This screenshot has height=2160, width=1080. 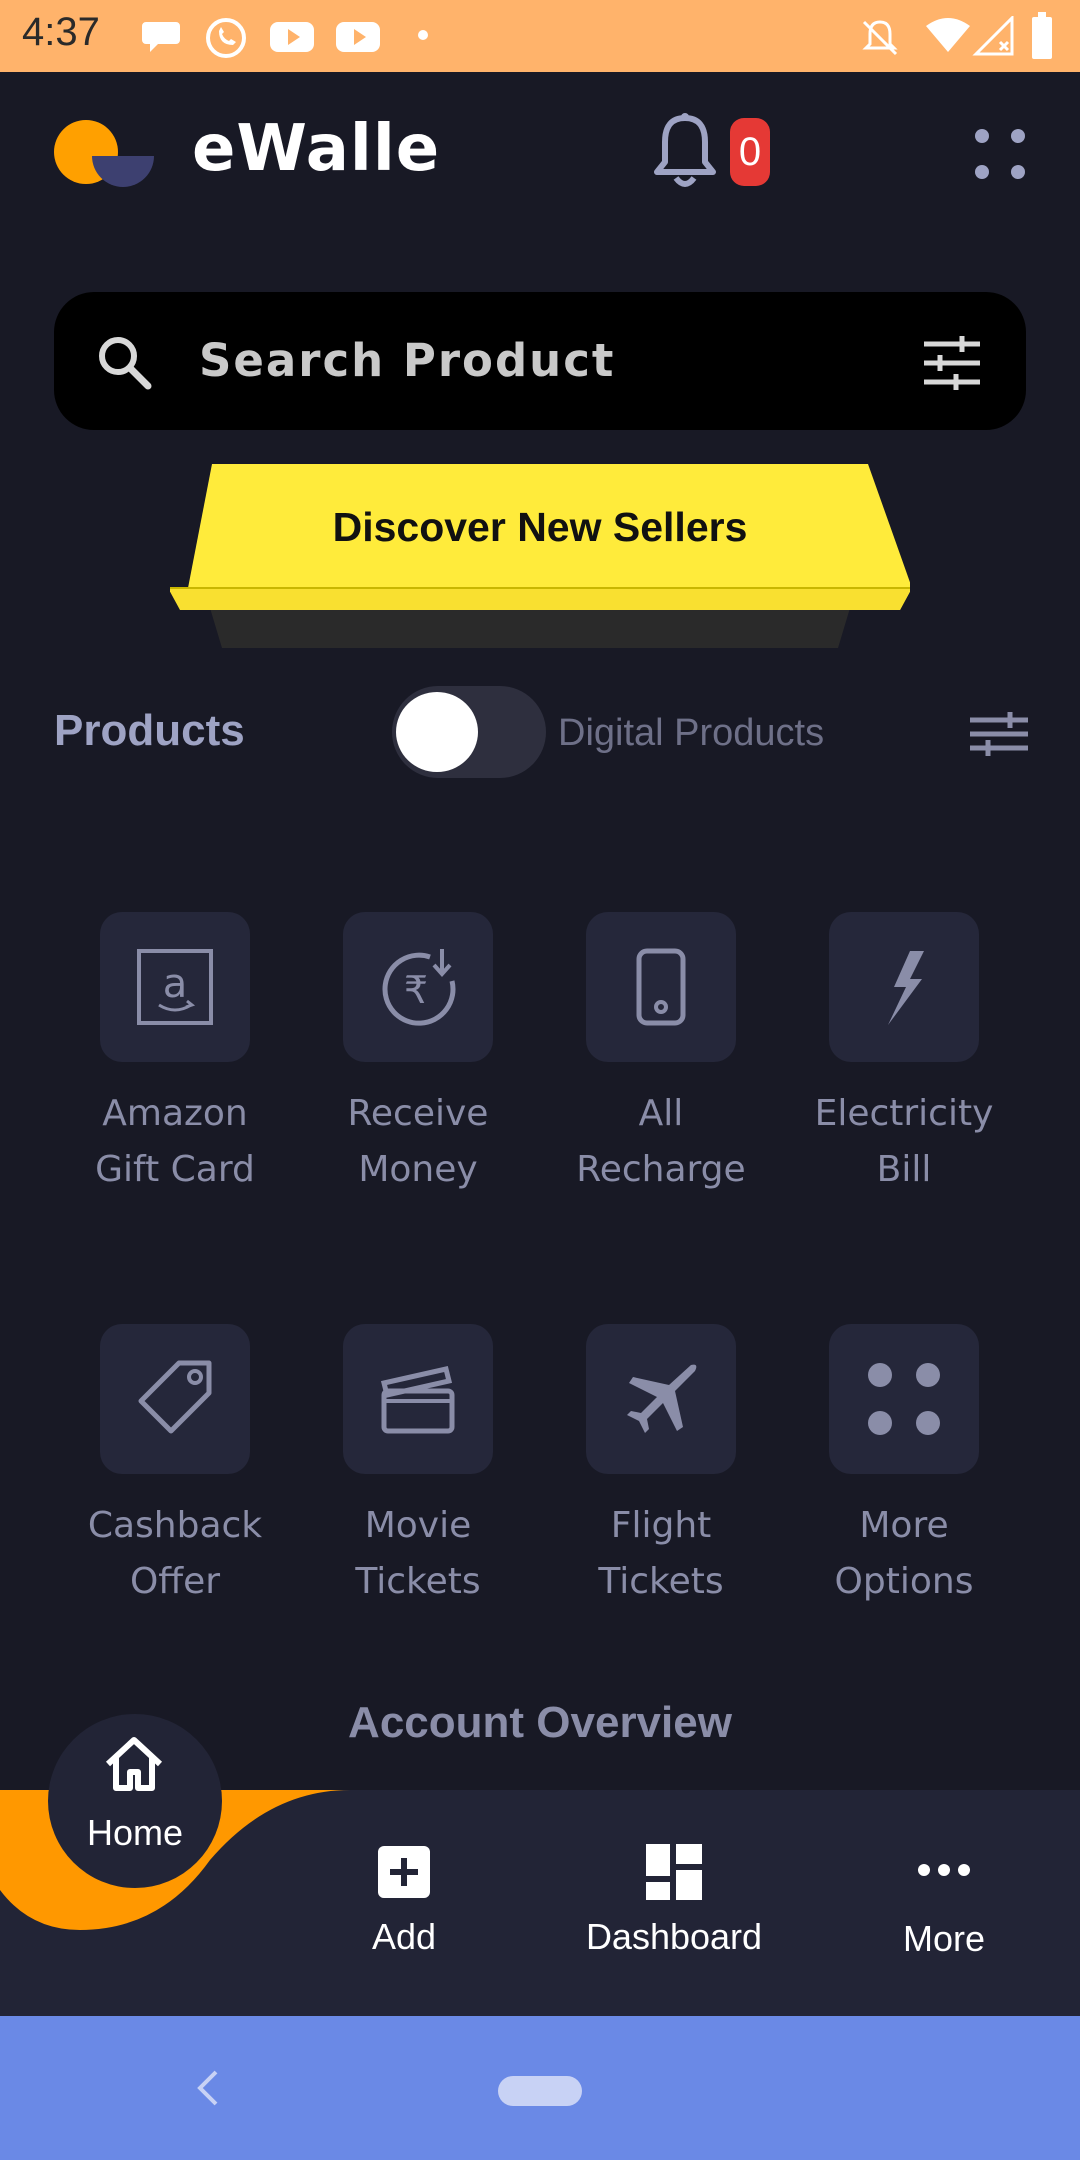 I want to click on battery-icon, so click(x=1042, y=35).